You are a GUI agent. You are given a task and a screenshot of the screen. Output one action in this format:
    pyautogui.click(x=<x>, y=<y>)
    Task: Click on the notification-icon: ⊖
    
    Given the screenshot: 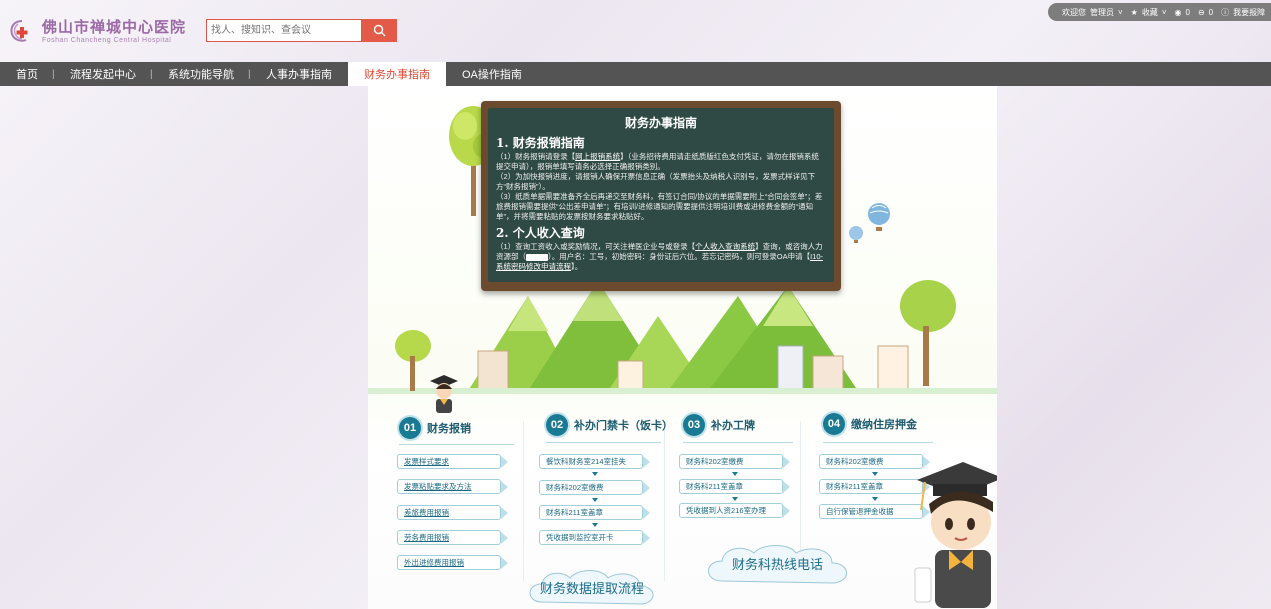 What is the action you would take?
    pyautogui.click(x=1201, y=12)
    